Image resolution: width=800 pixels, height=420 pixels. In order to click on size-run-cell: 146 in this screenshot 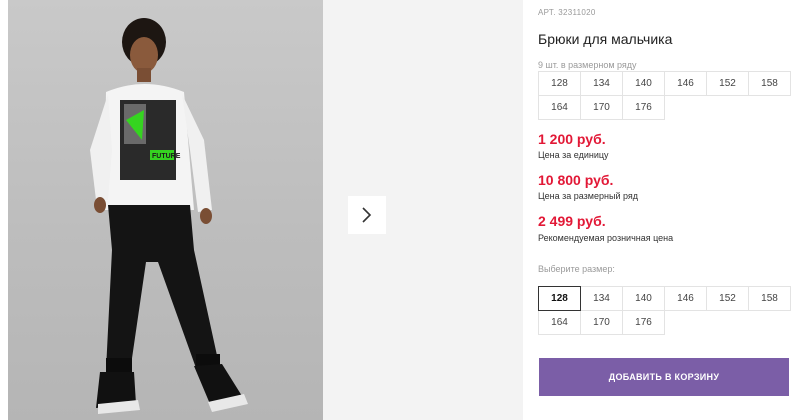, I will do `click(685, 83)`.